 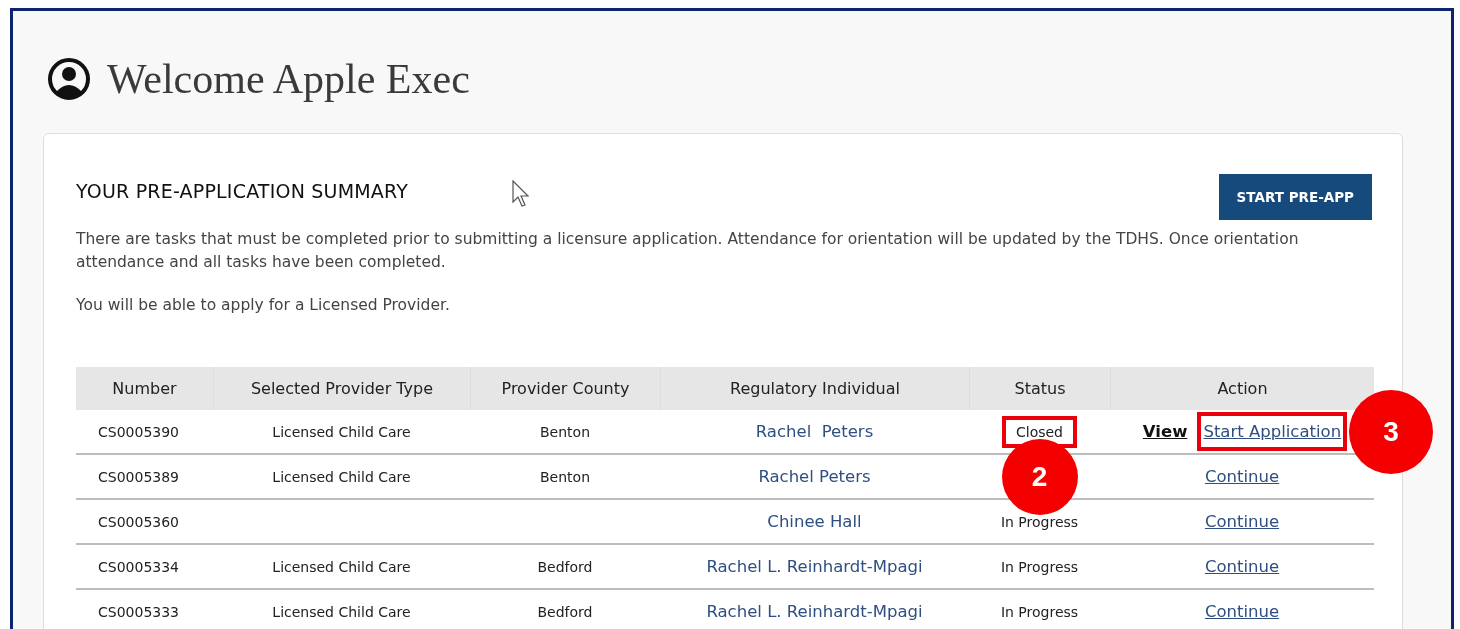 I want to click on column-header: Provider County, so click(x=565, y=388).